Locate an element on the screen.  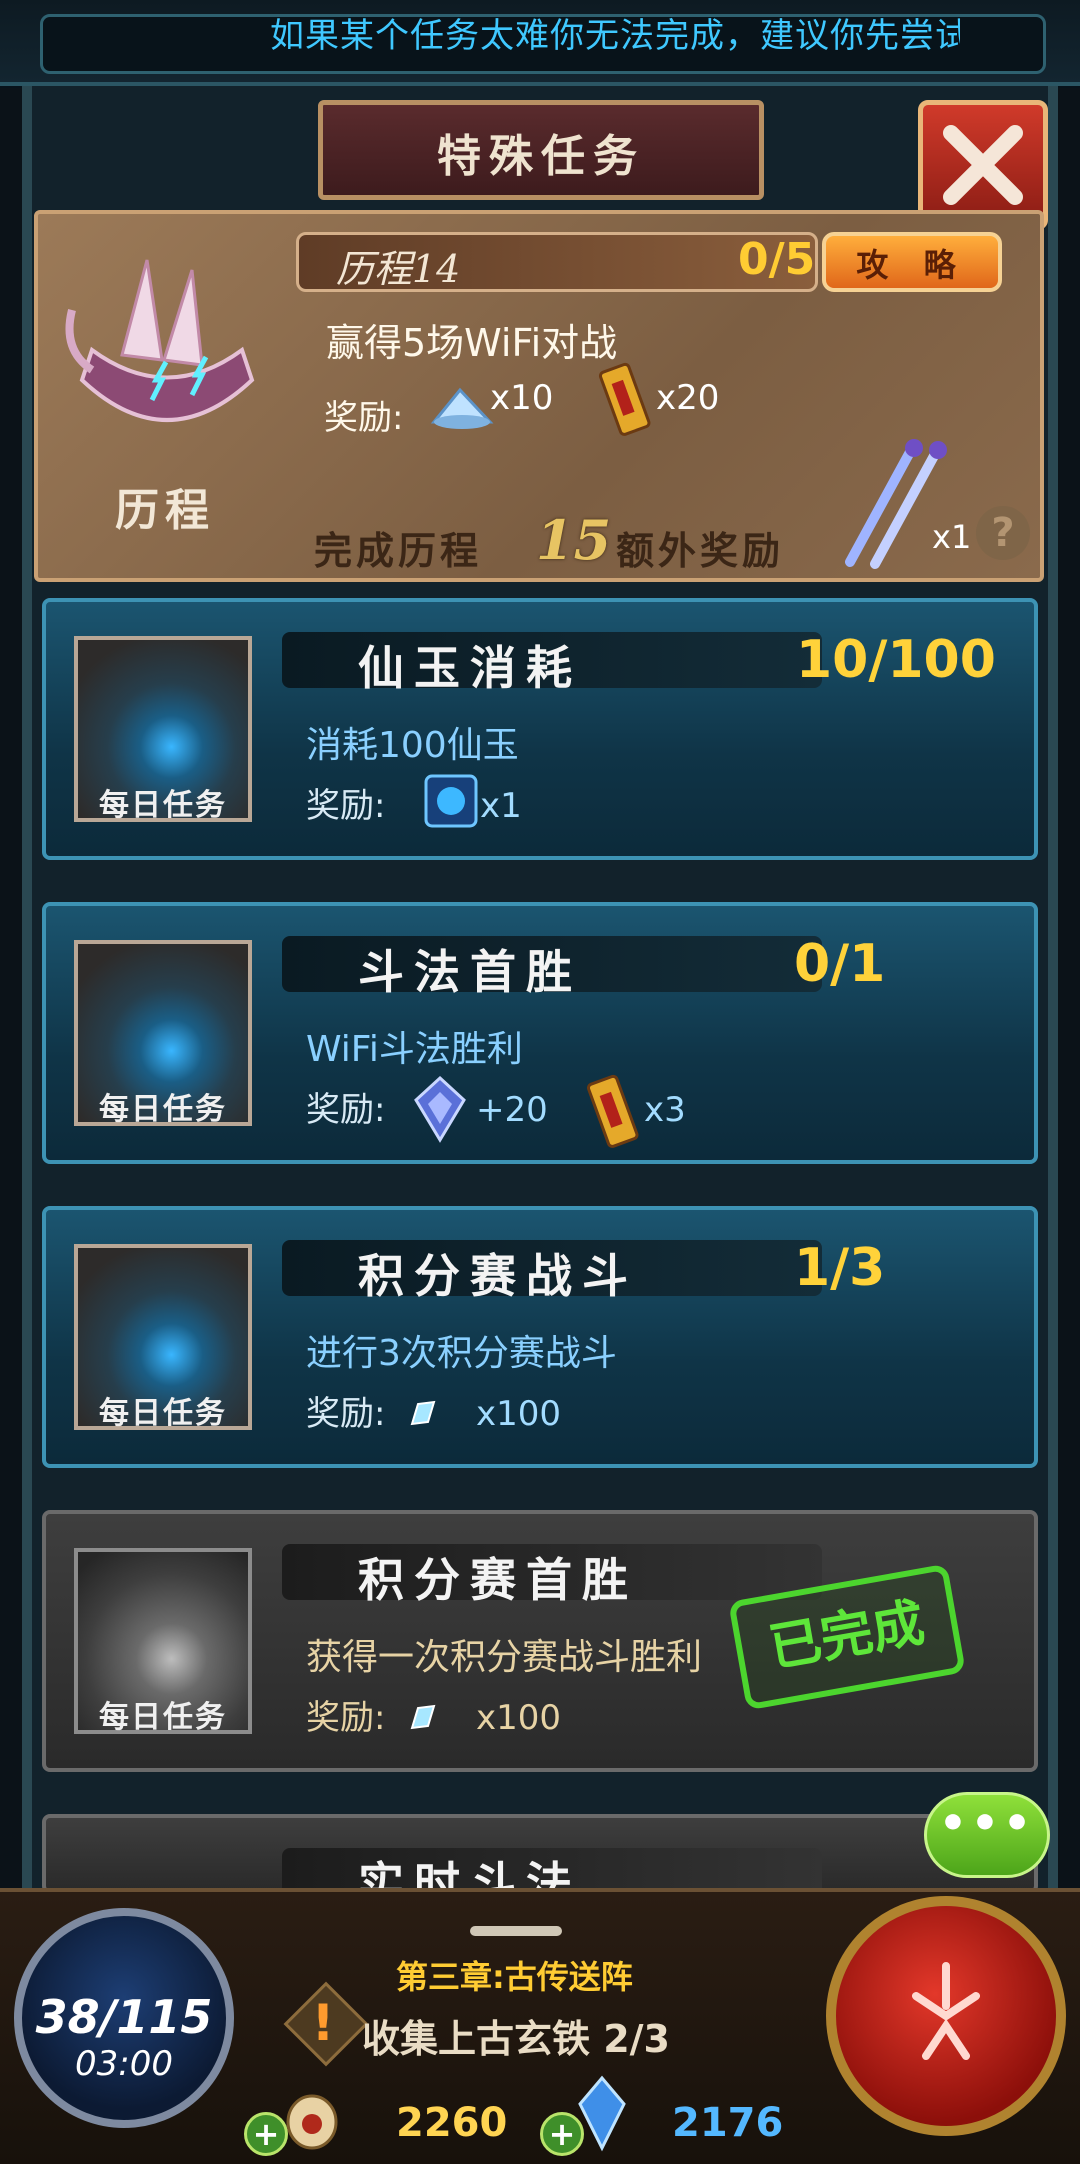
level-timer: 03:00 is located at coordinates (124, 2064).